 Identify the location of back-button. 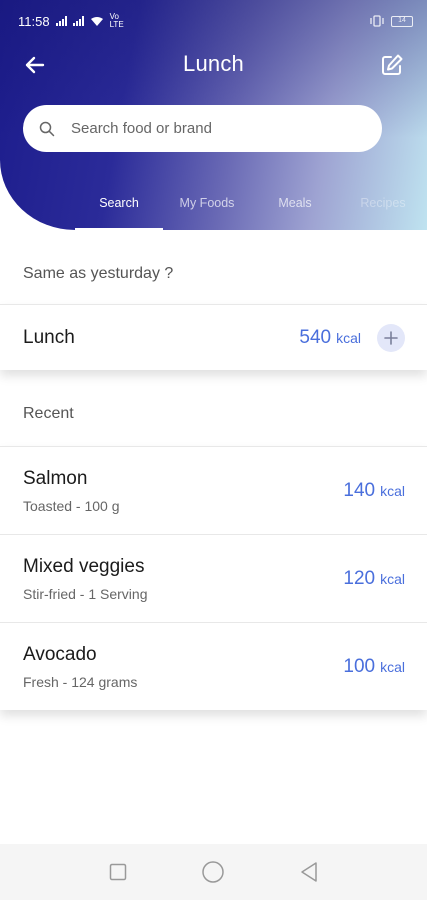
(35, 65).